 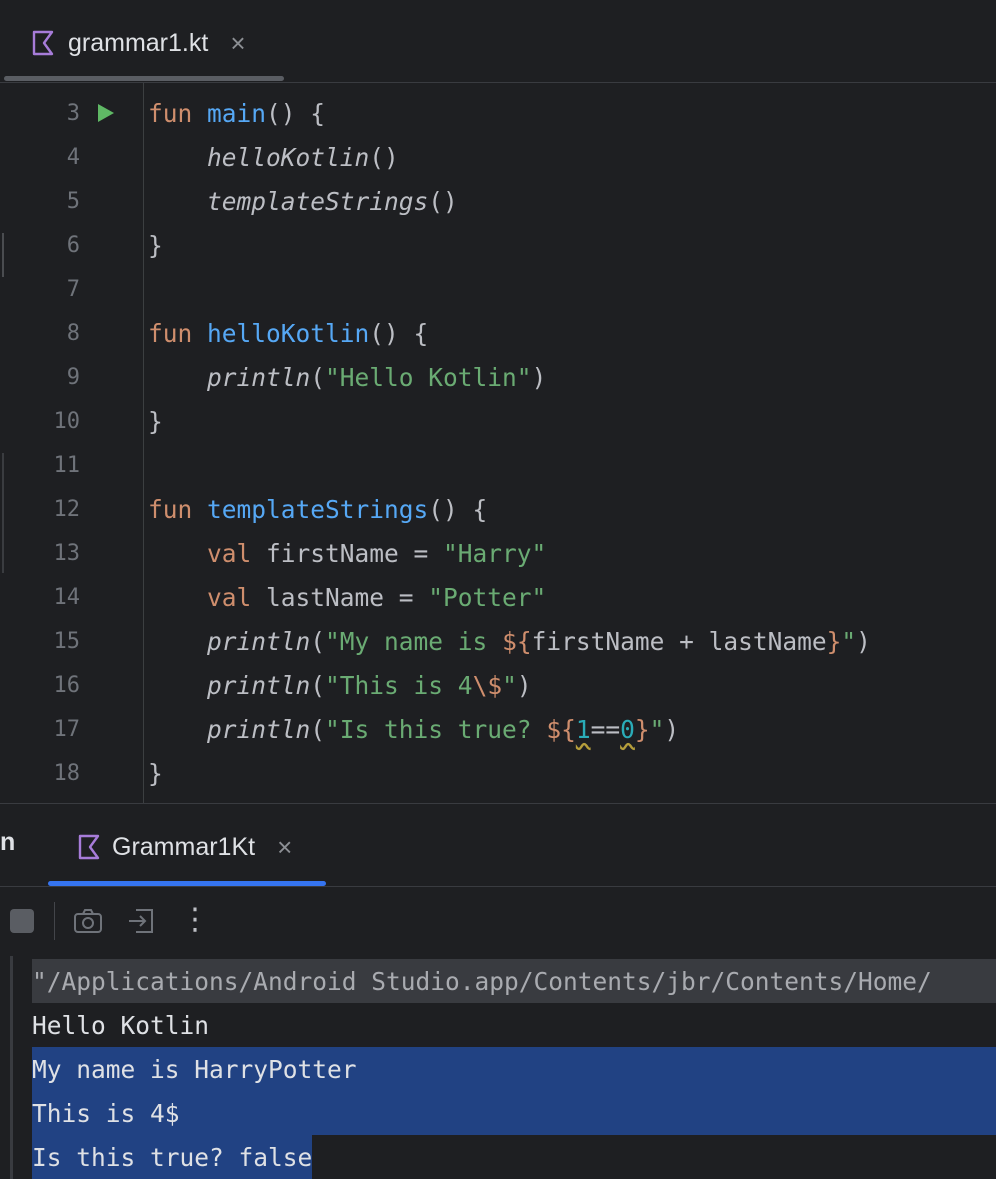 I want to click on line-number: 12, so click(x=67, y=509).